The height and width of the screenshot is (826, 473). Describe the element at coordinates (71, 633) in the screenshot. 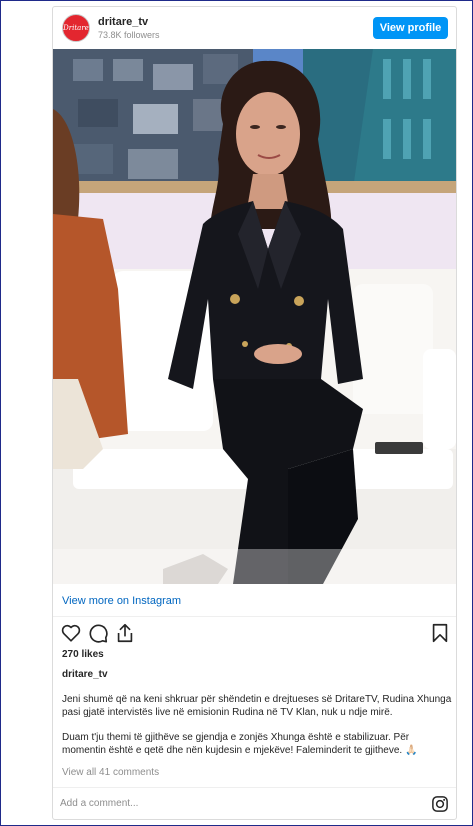

I see `heart-icon` at that location.